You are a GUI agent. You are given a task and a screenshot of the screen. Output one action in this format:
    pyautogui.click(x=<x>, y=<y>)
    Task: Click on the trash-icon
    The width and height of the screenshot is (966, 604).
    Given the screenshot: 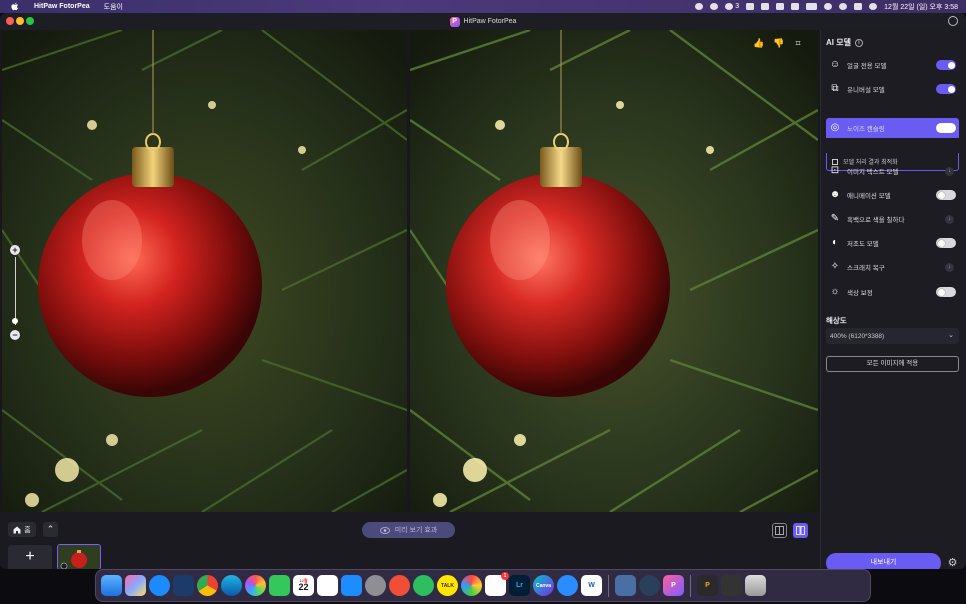 What is the action you would take?
    pyautogui.click(x=755, y=585)
    